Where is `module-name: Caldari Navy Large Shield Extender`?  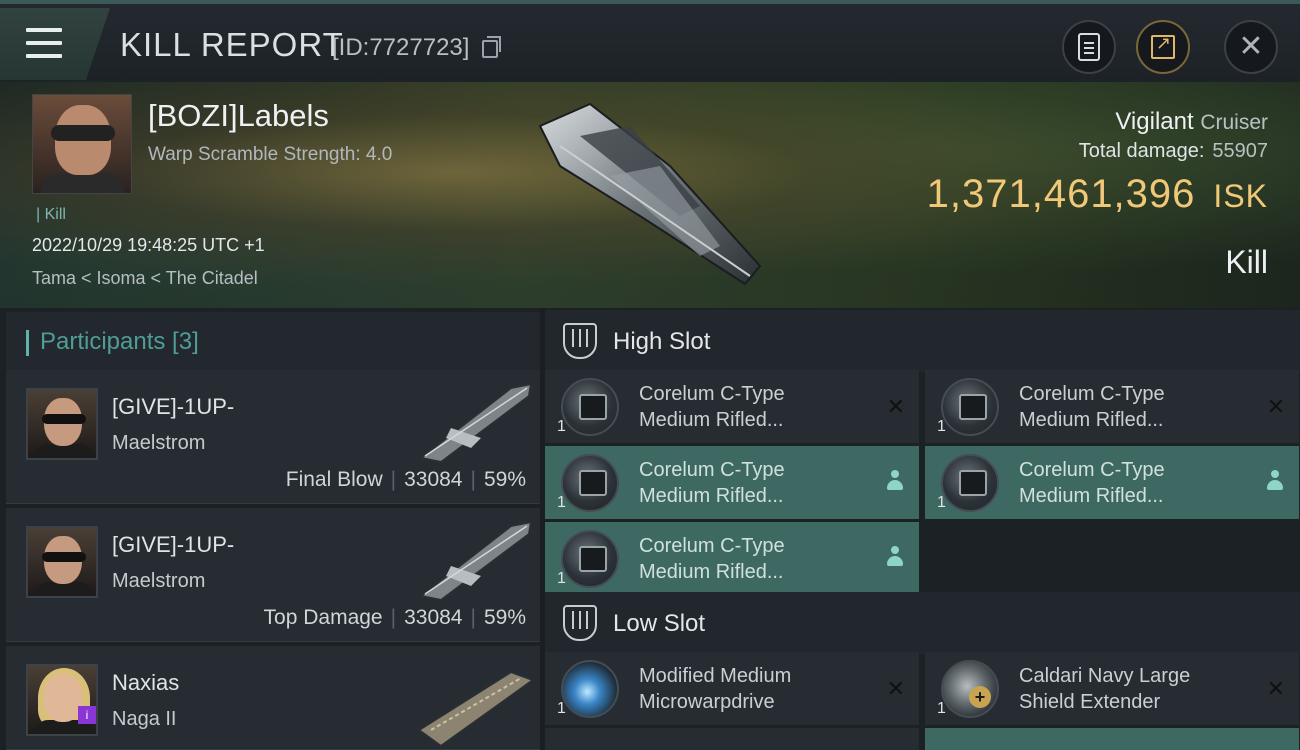 module-name: Caldari Navy Large Shield Extender is located at coordinates (1139, 689).